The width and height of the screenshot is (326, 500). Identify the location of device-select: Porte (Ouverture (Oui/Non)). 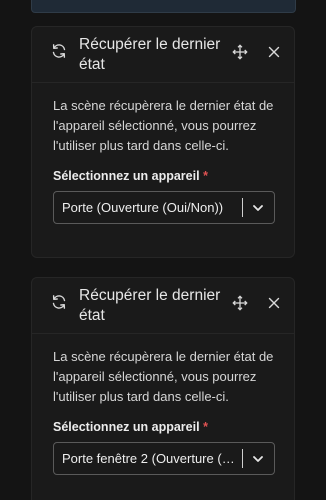
(164, 207).